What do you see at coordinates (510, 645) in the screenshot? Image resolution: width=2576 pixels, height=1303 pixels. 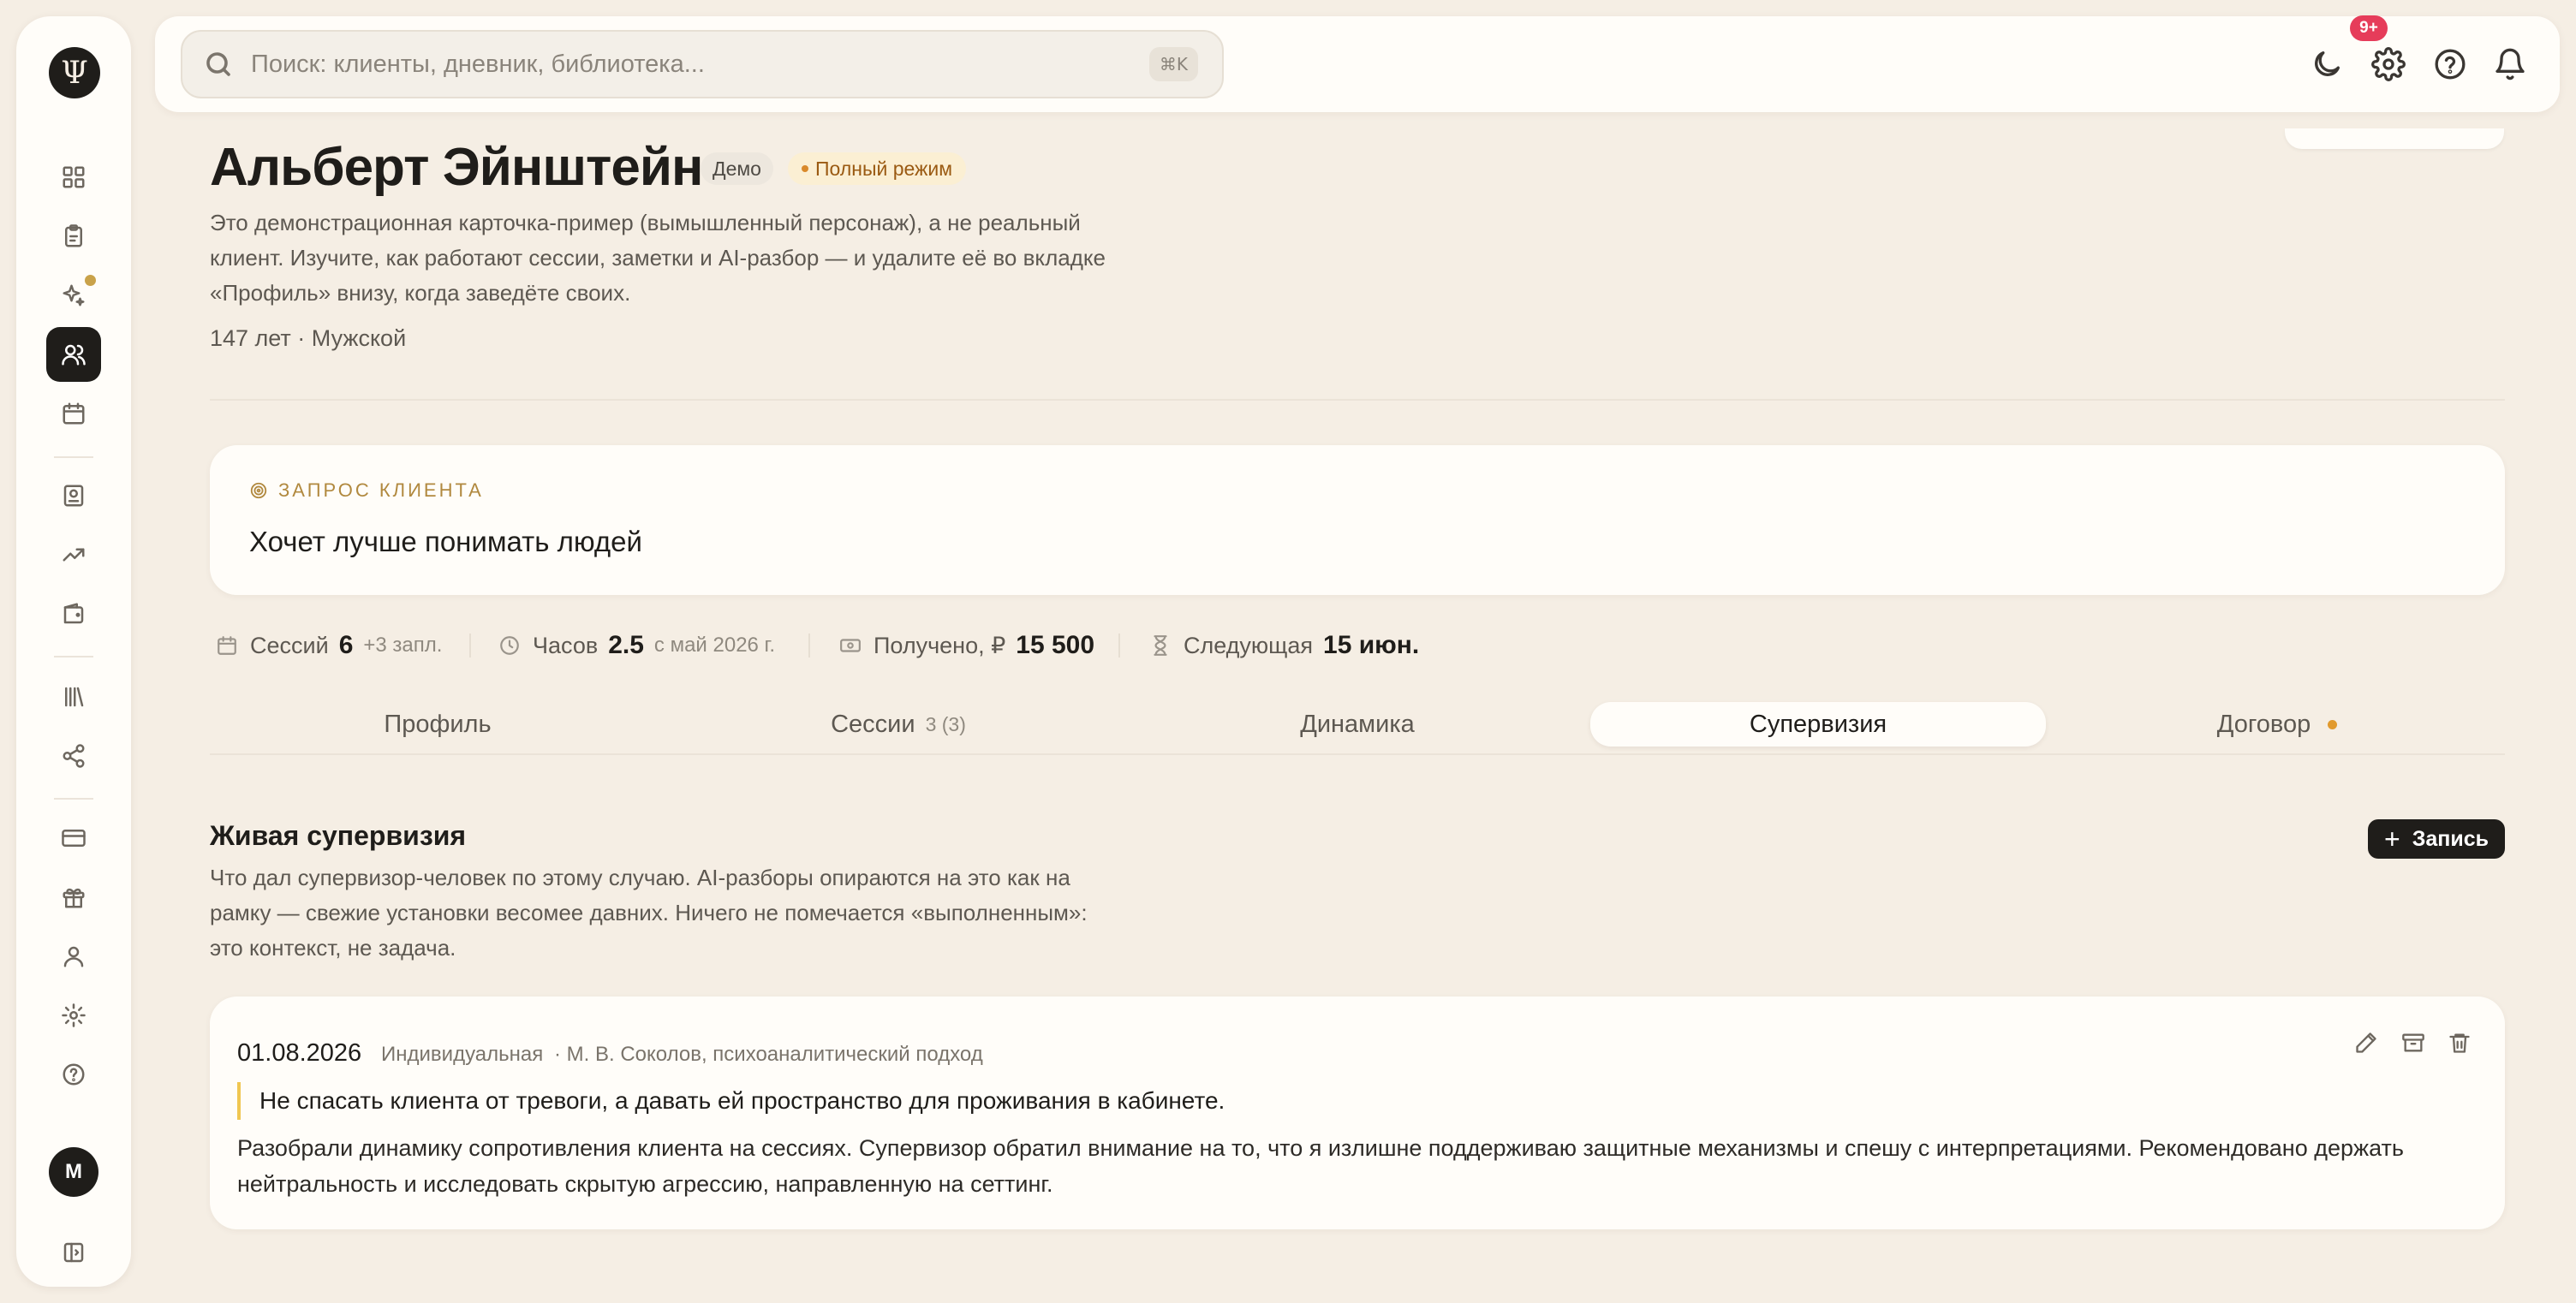 I see `clock-icon` at bounding box center [510, 645].